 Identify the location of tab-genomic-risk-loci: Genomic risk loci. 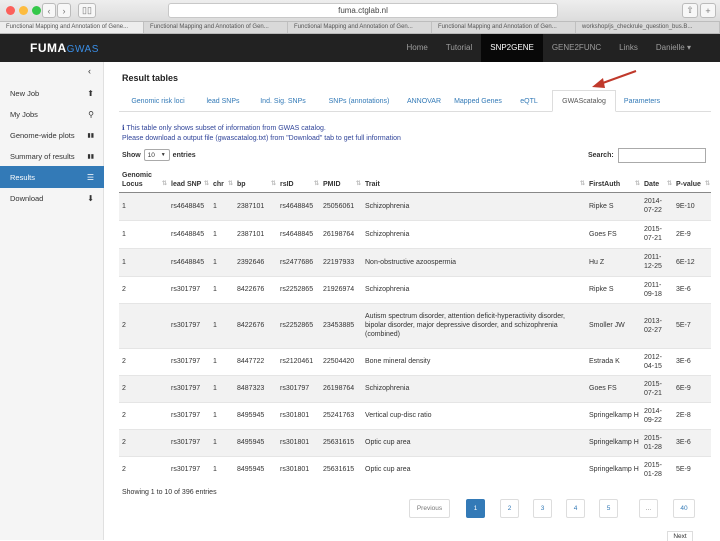
(158, 101).